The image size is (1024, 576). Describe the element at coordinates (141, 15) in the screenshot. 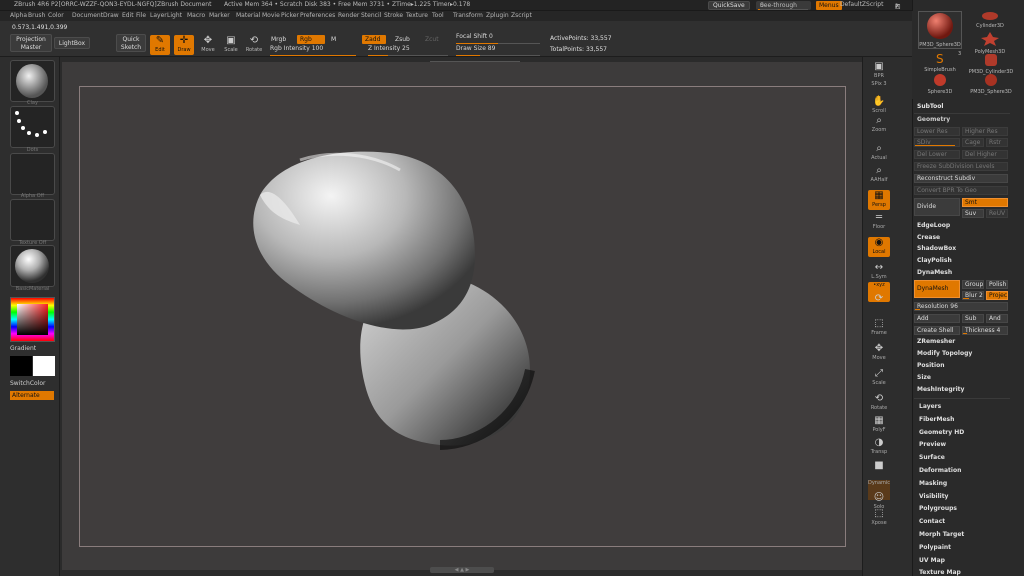

I see `menu-file: File` at that location.